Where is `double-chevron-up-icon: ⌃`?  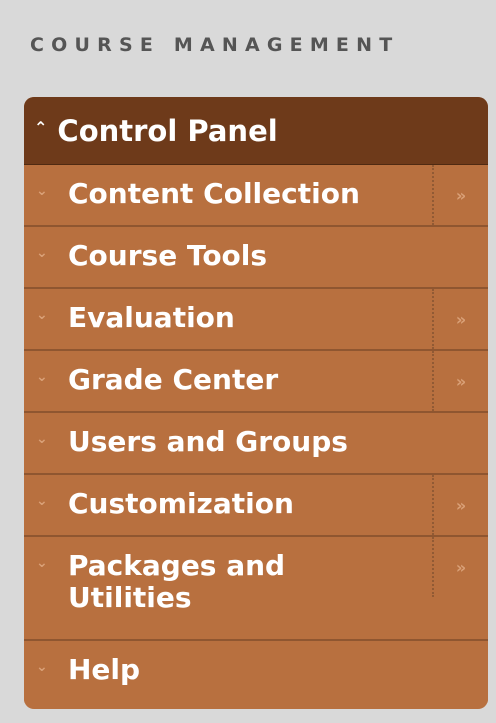
double-chevron-up-icon: ⌃ is located at coordinates (41, 127).